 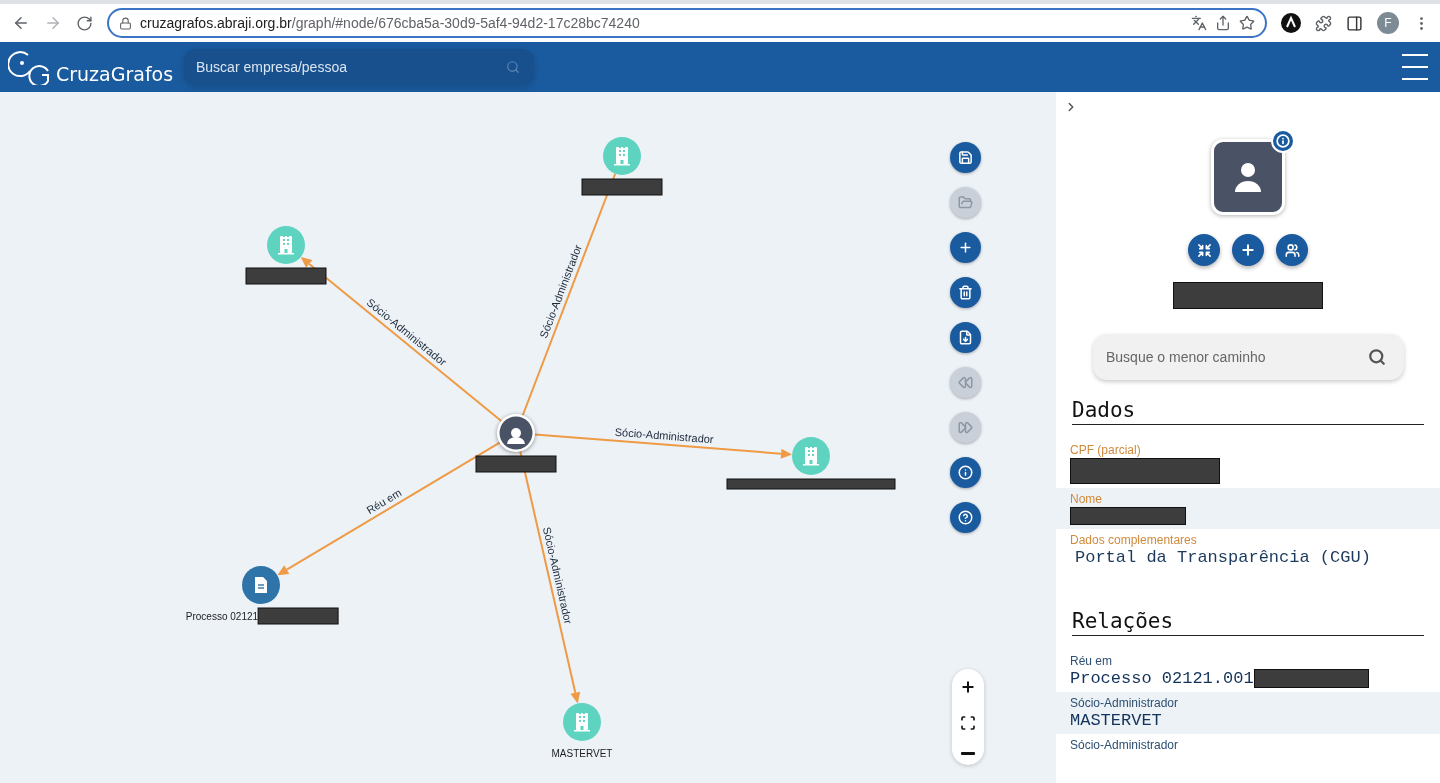 I want to click on expand-button, so click(x=1248, y=250).